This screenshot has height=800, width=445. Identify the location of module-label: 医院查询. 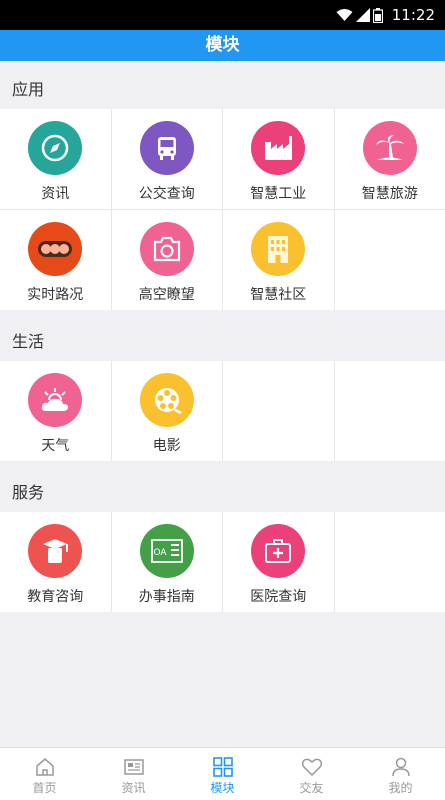
(278, 597).